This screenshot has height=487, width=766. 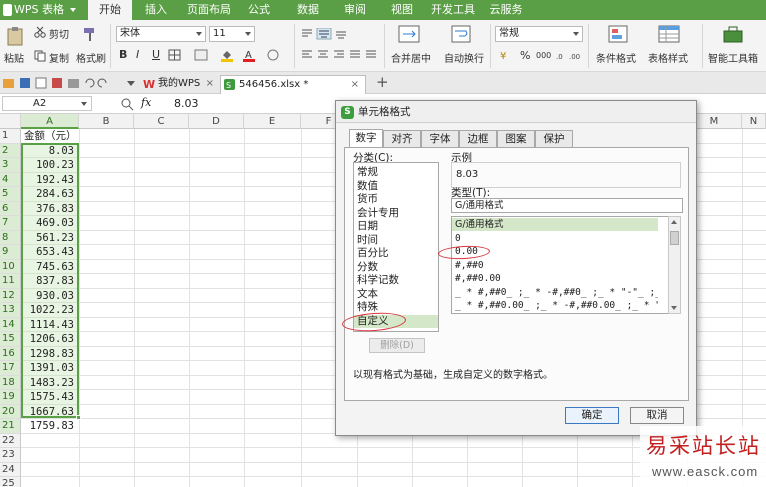 I want to click on row-header: 14, so click(x=10, y=324).